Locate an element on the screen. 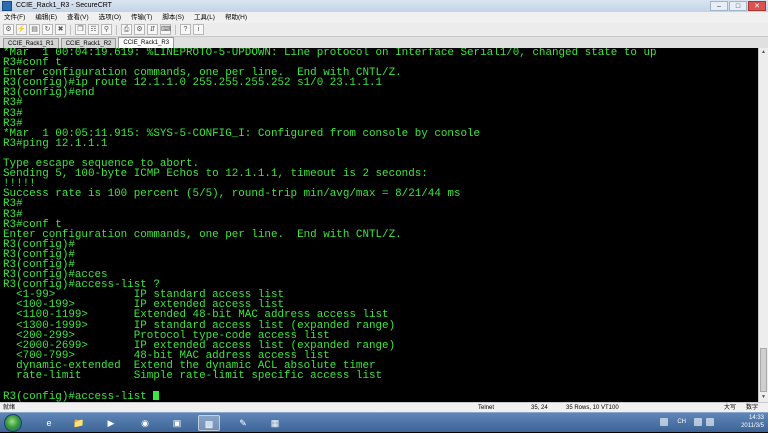 The width and height of the screenshot is (768, 433). minimize-button: – is located at coordinates (719, 6).